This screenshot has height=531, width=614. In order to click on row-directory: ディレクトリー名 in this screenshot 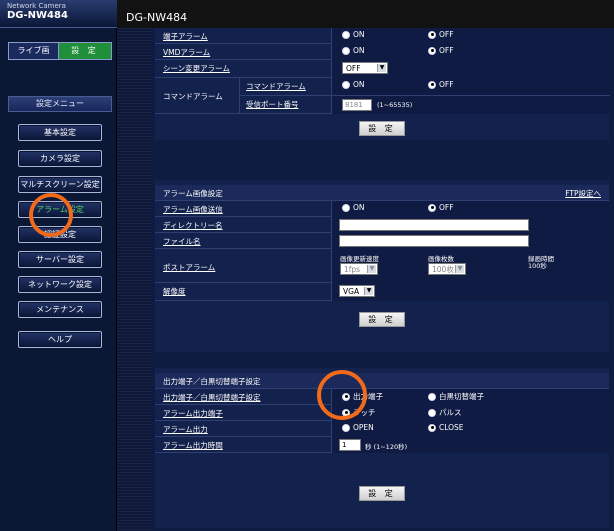, I will do `click(382, 225)`.